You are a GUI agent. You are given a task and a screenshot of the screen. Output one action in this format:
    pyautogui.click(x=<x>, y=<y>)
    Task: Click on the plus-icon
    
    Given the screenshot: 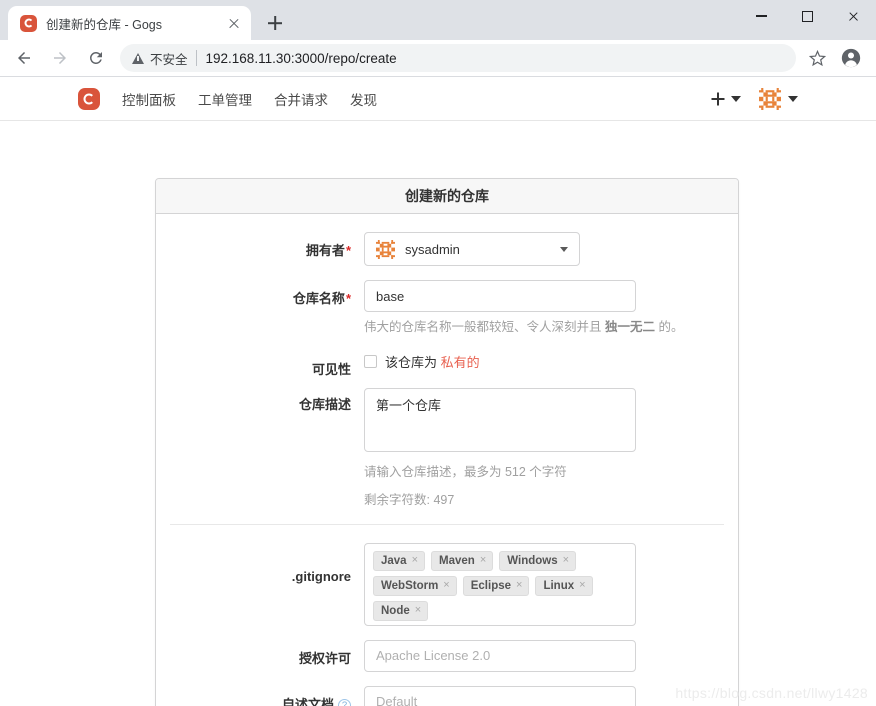 What is the action you would take?
    pyautogui.click(x=717, y=98)
    